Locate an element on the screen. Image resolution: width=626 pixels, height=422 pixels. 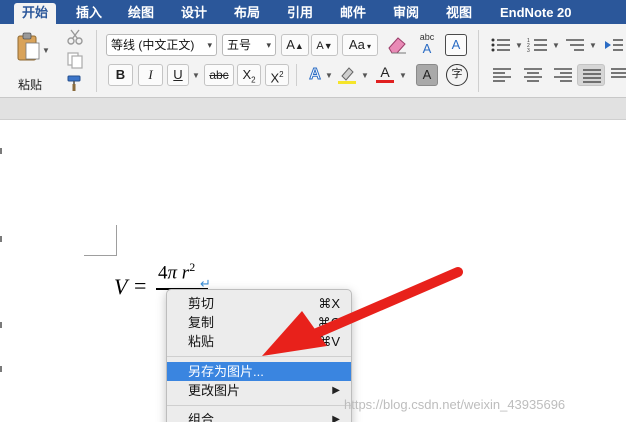
watermark-text: https://blog.csdn.net/weixin_43935696 is located at coordinates (455, 404).